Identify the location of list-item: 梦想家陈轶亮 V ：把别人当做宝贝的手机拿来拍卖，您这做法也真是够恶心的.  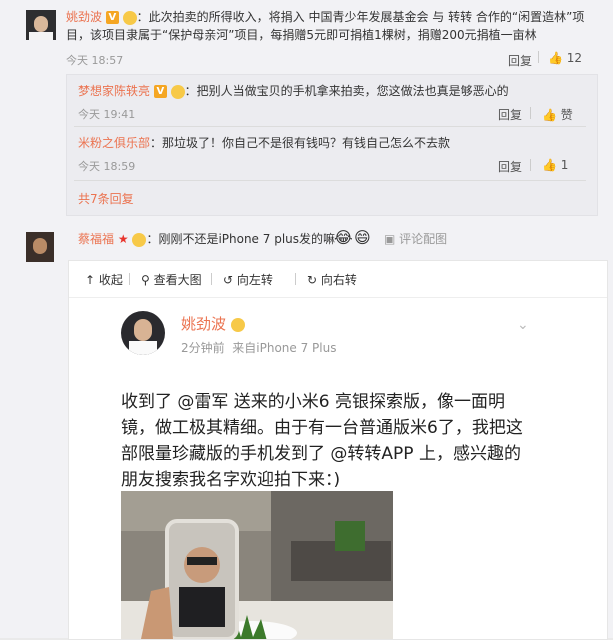
(333, 91).